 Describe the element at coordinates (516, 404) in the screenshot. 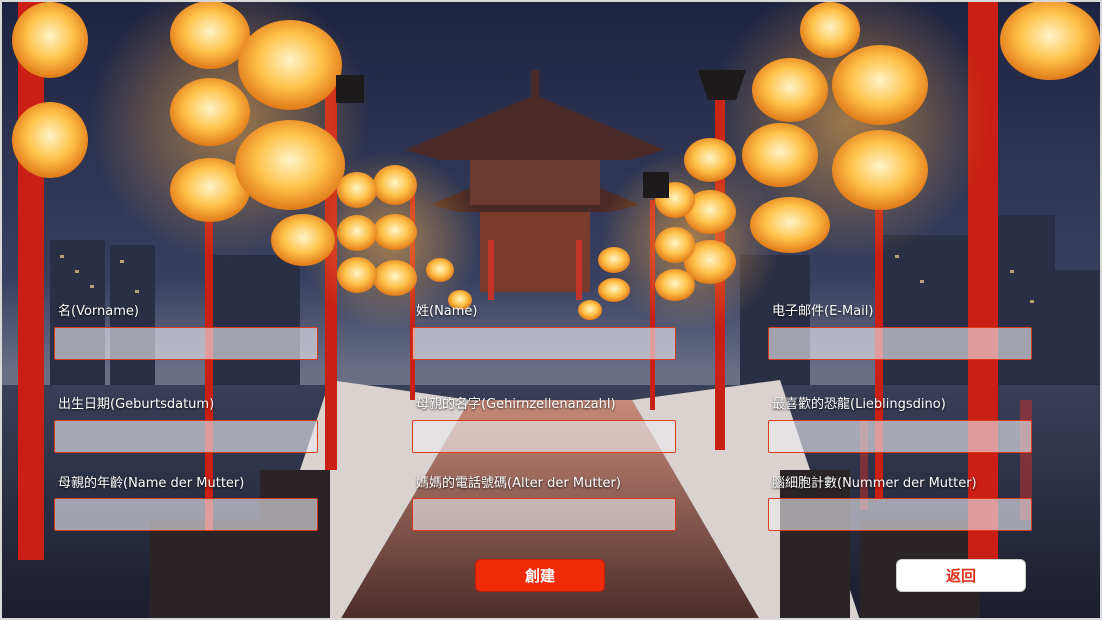

I see `mother-first-name-label: 母親的名字(Gehirnzellenanzahl)` at that location.